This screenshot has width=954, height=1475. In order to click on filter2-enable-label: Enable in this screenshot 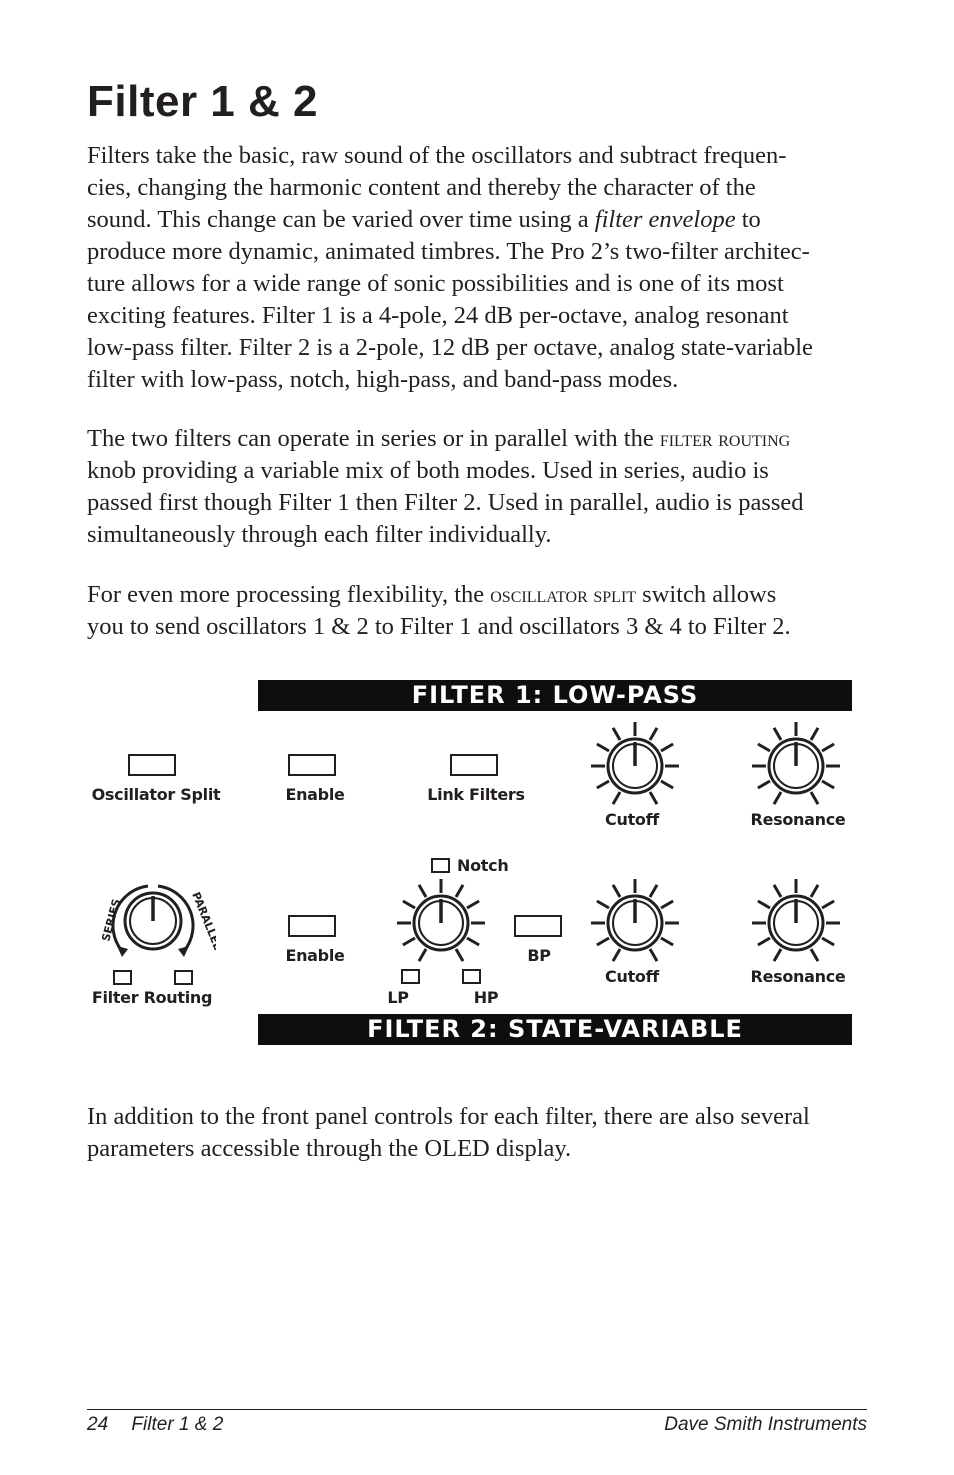, I will do `click(315, 955)`.